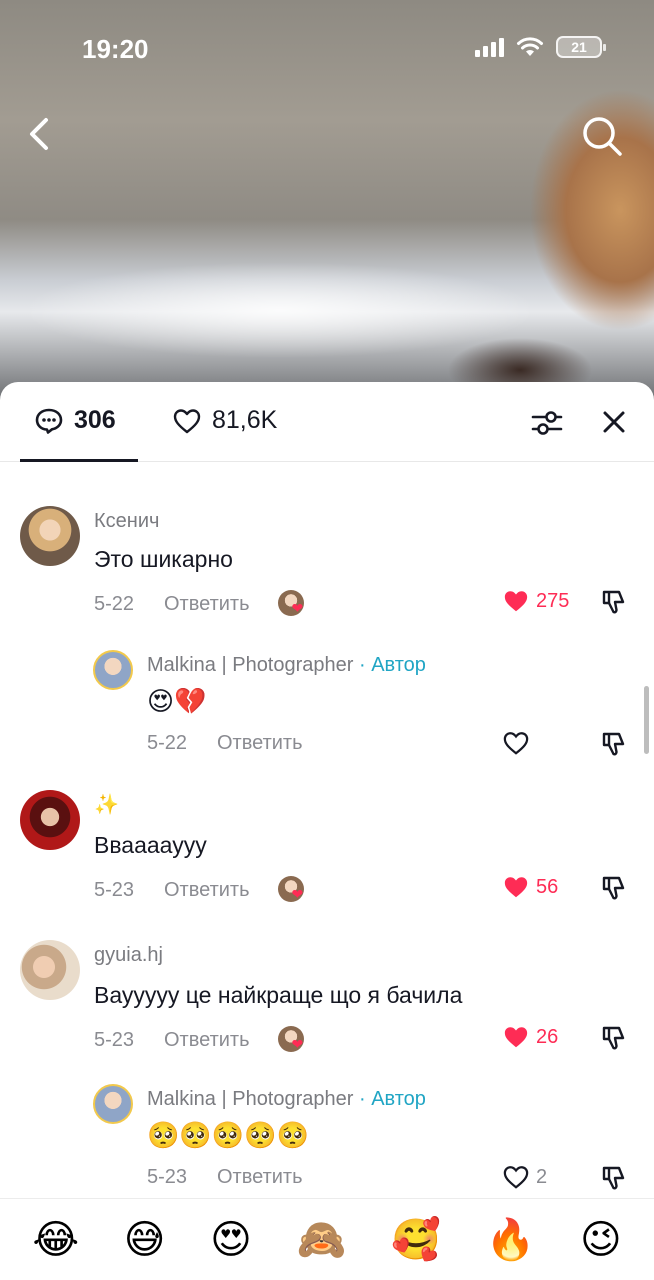 Image resolution: width=654 pixels, height=1280 pixels. I want to click on close-button, so click(614, 422).